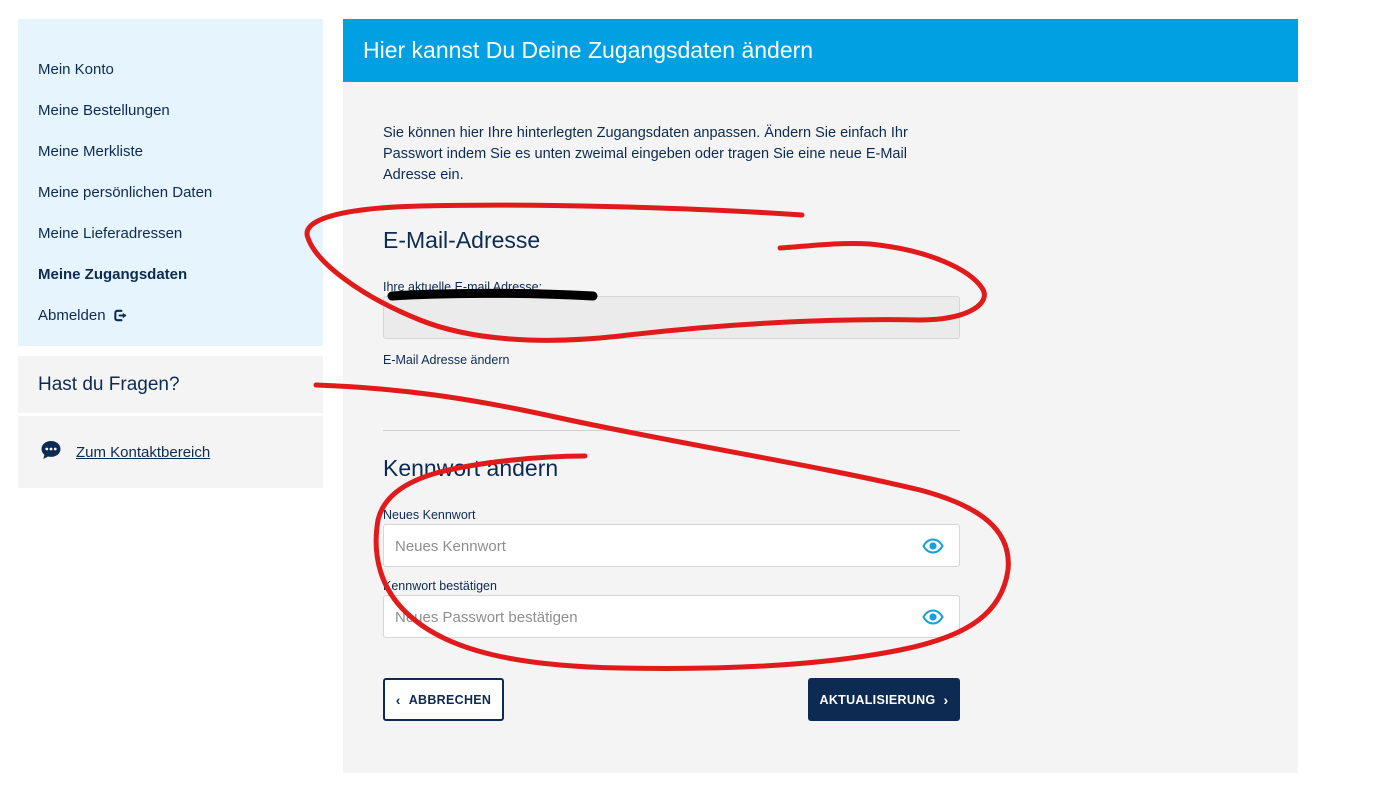  What do you see at coordinates (462, 240) in the screenshot?
I see `email-section-title: E-Mail-Adresse` at bounding box center [462, 240].